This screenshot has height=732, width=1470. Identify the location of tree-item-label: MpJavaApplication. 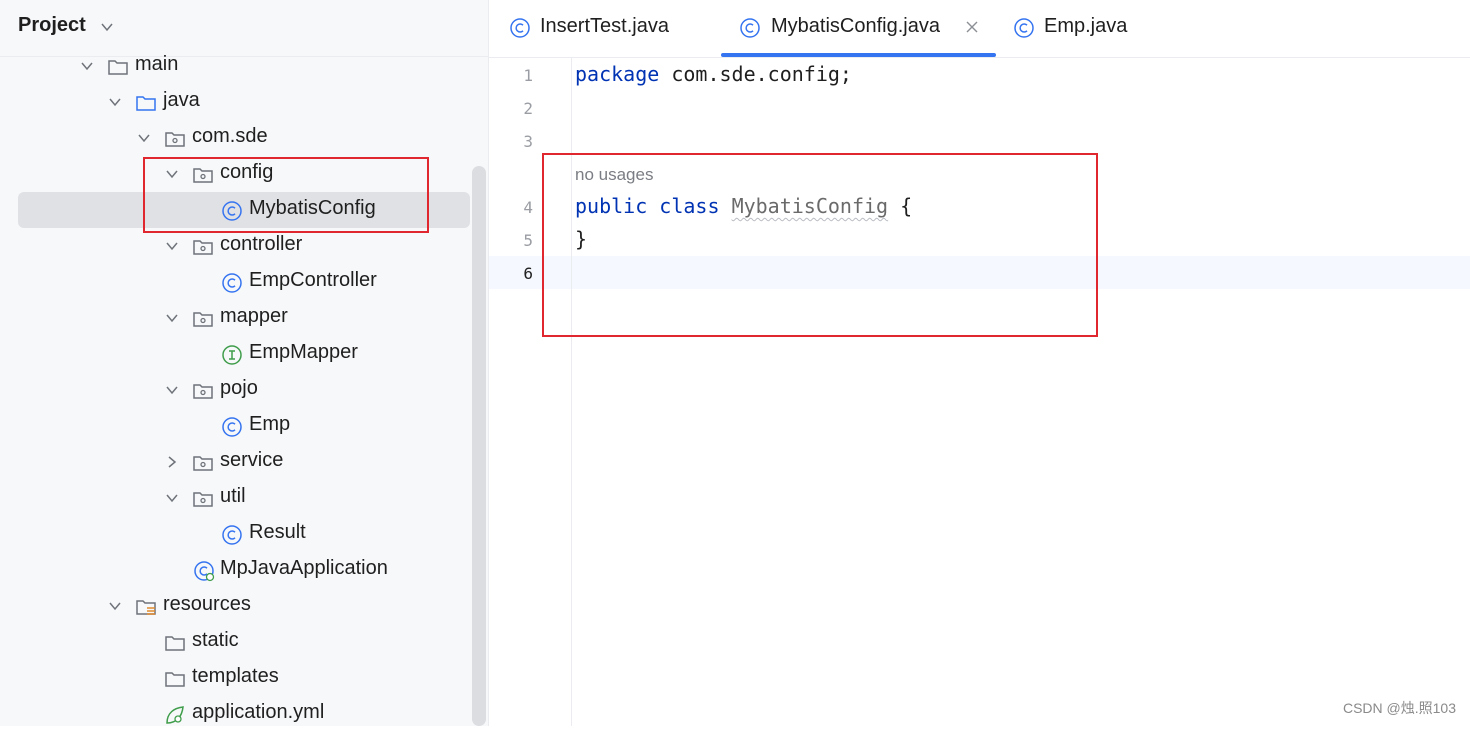
(304, 568).